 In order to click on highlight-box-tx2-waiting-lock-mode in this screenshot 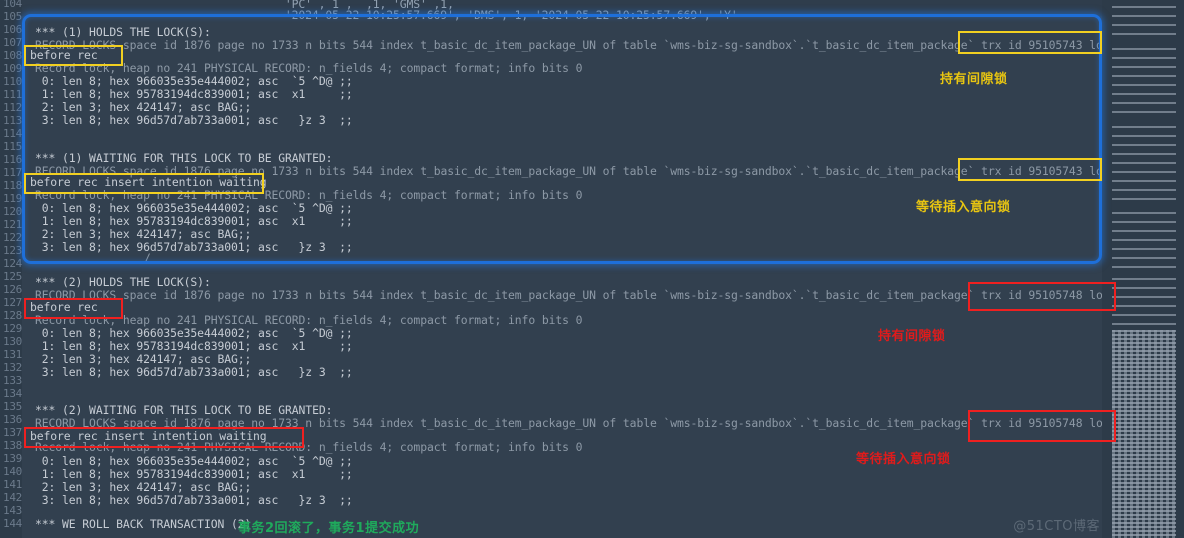, I will do `click(1042, 426)`.